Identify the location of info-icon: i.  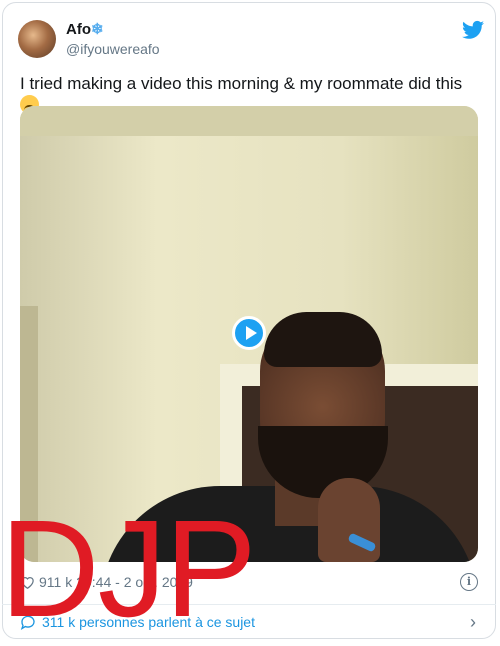
(469, 582).